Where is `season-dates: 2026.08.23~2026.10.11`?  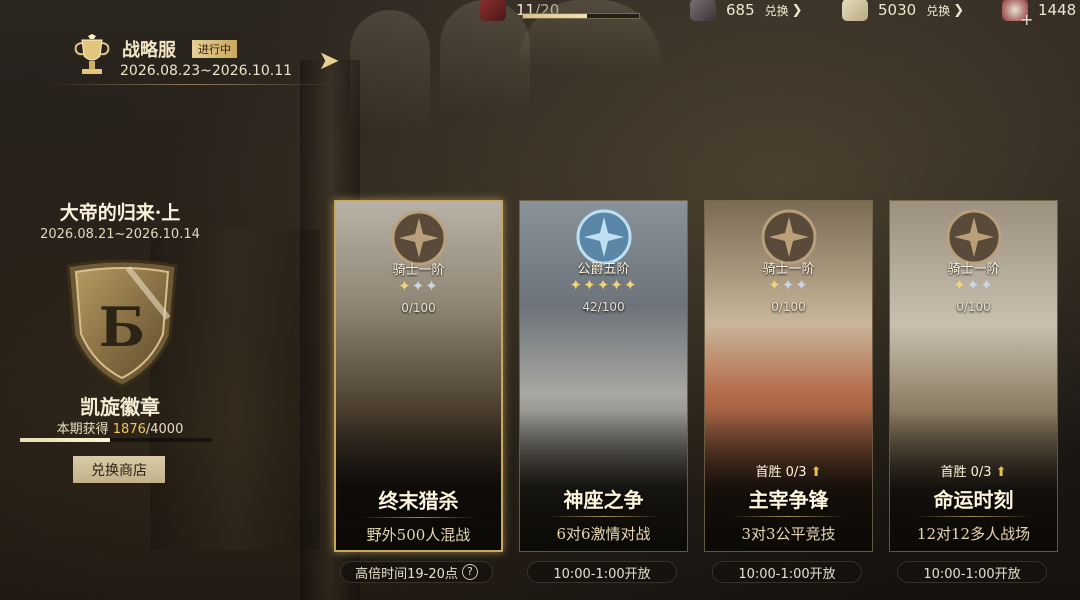 season-dates: 2026.08.23~2026.10.11 is located at coordinates (206, 71).